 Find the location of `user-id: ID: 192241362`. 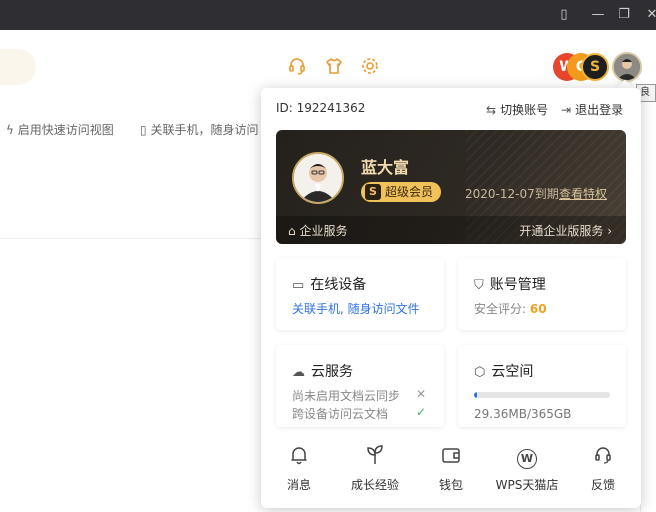

user-id: ID: 192241362 is located at coordinates (321, 108).